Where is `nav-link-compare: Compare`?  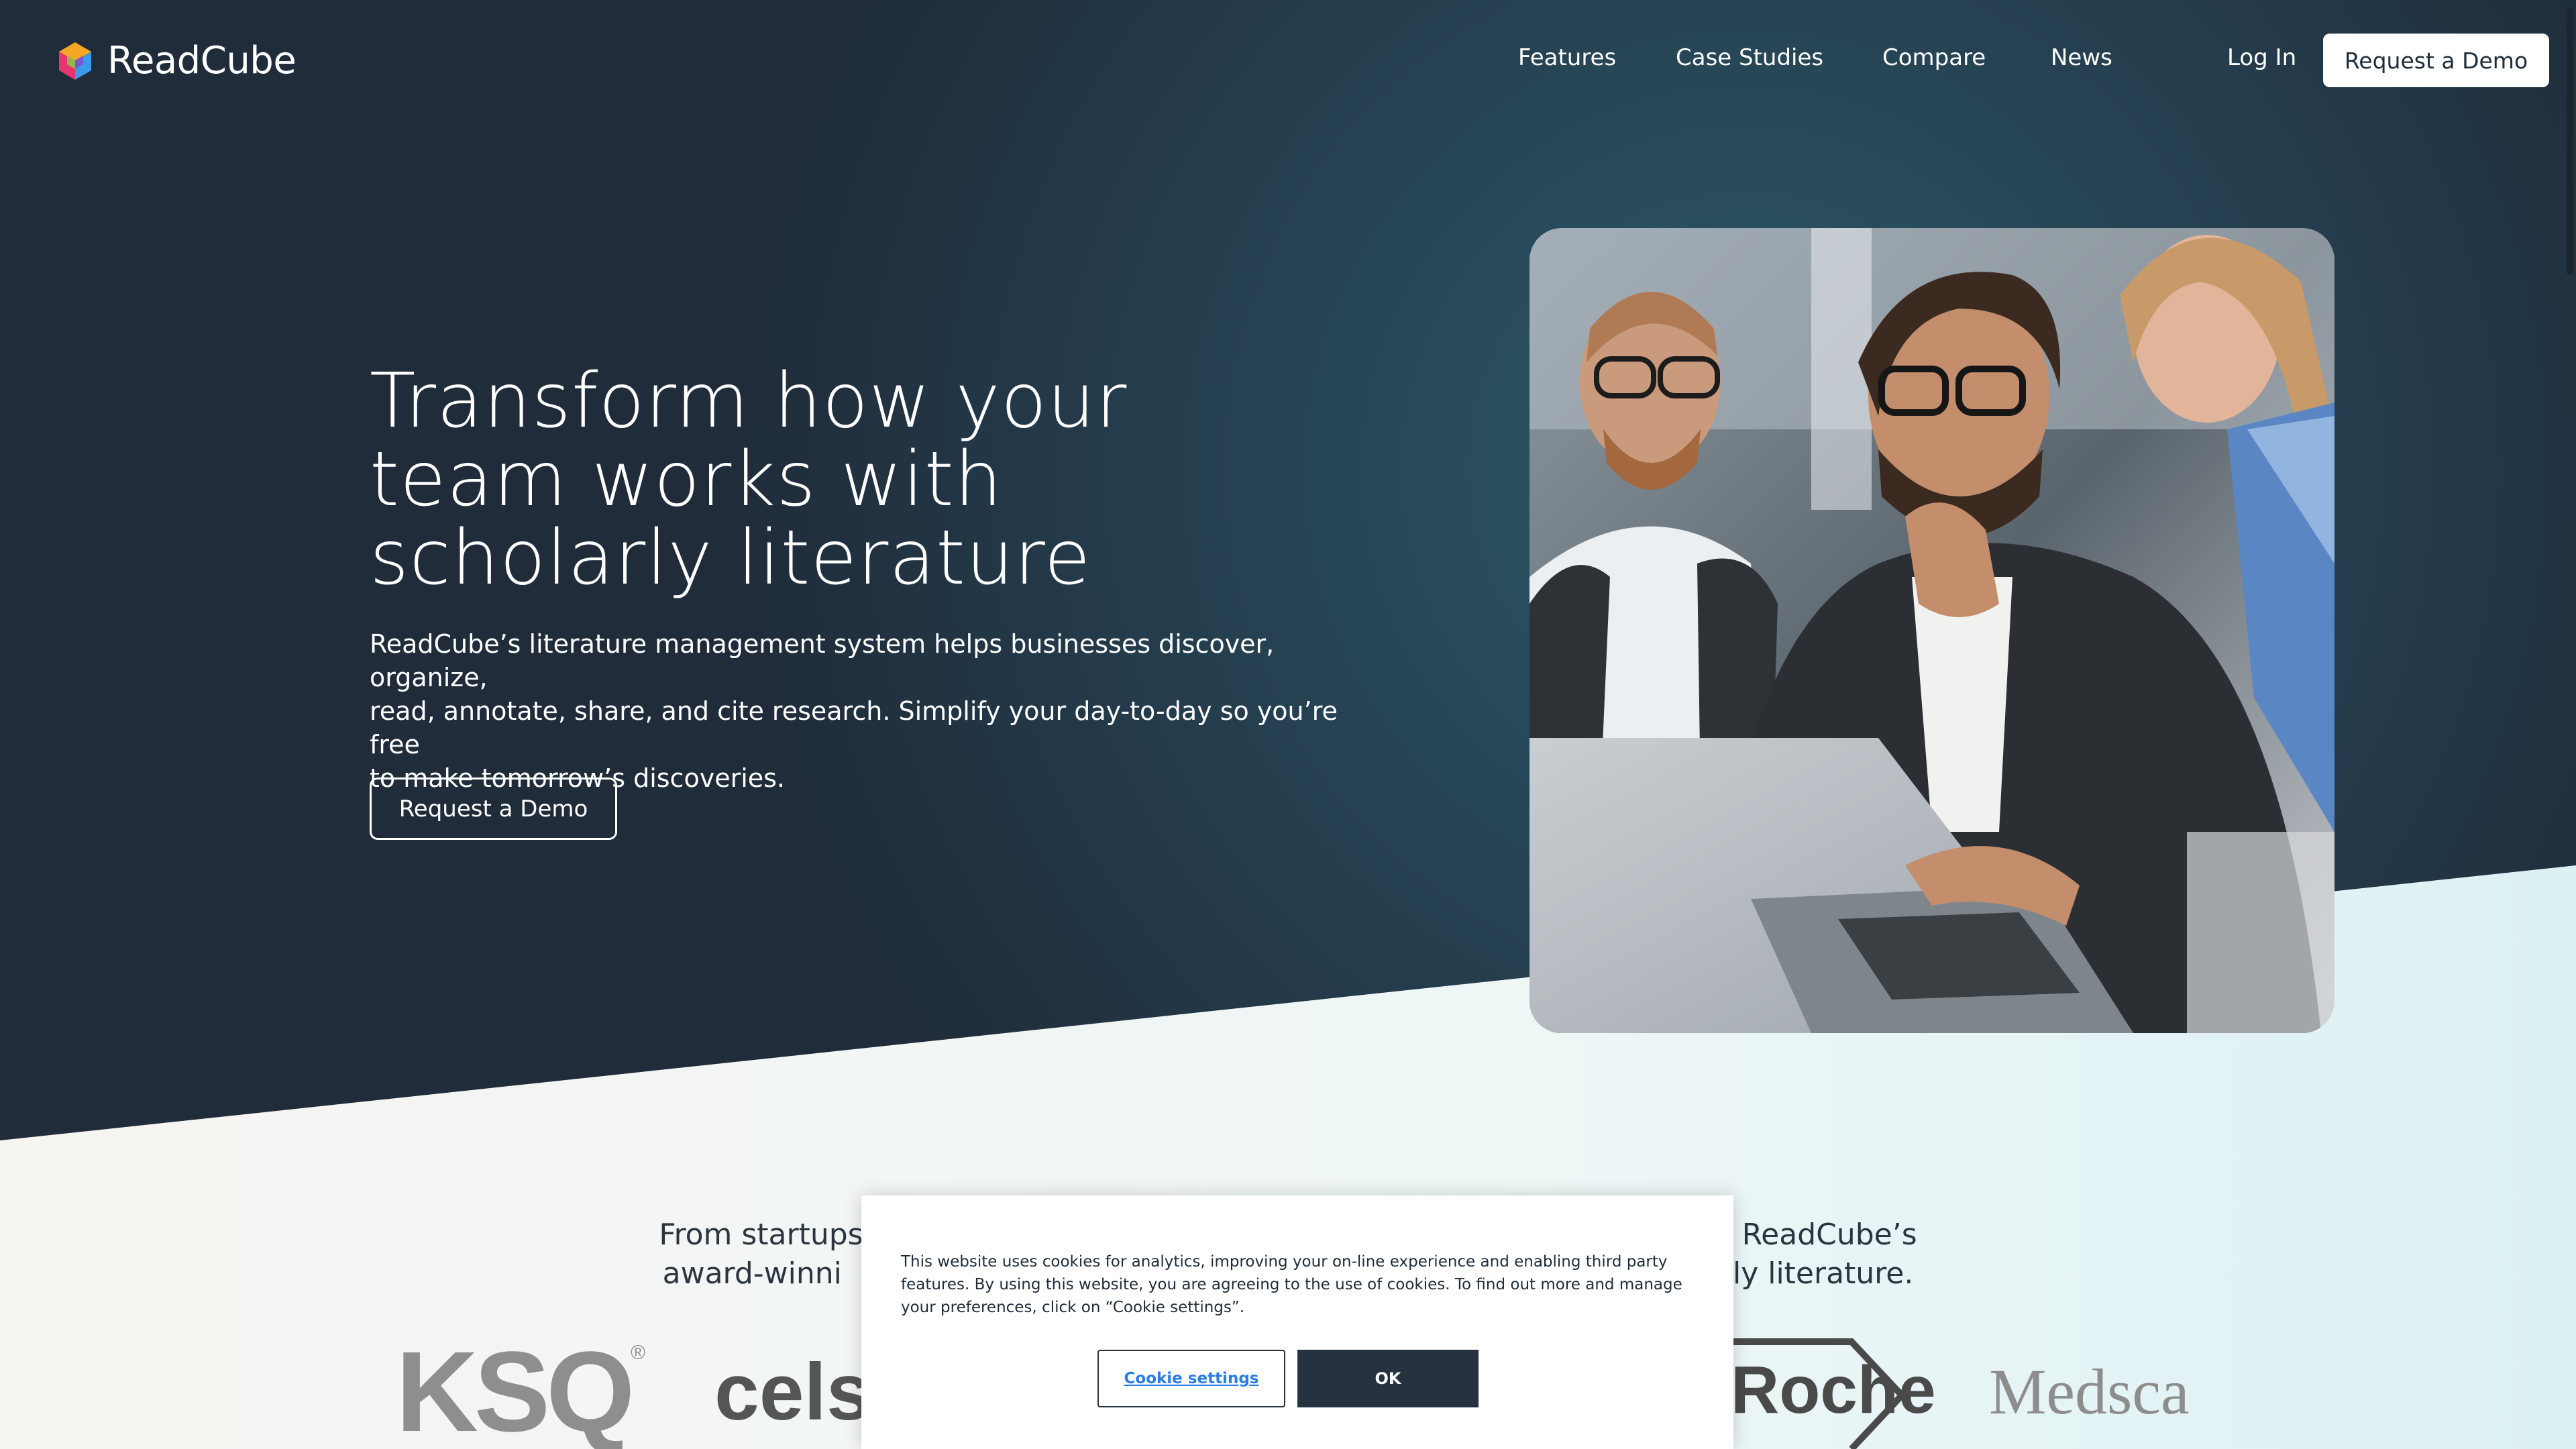 nav-link-compare: Compare is located at coordinates (1934, 57).